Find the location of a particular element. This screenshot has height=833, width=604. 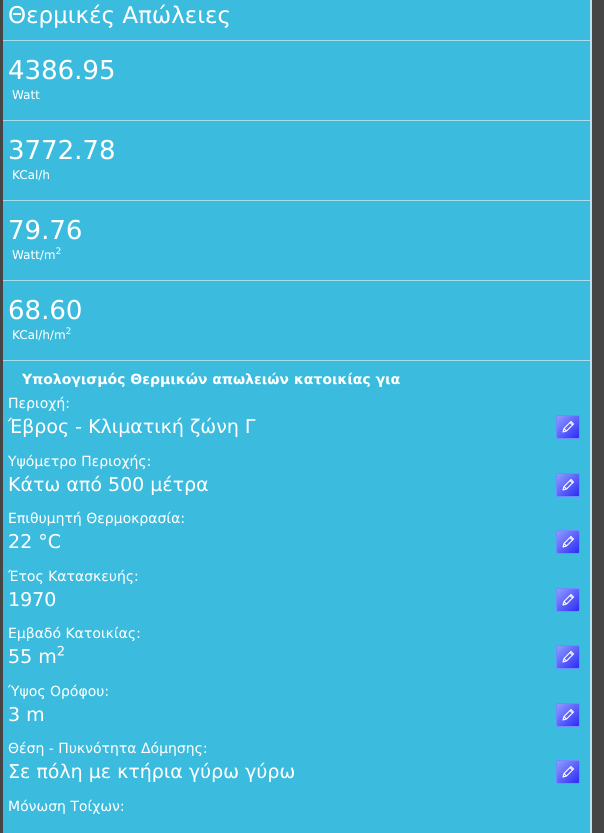

parameter-label: Επιθυμητή Θερμοκρασία: is located at coordinates (97, 519).